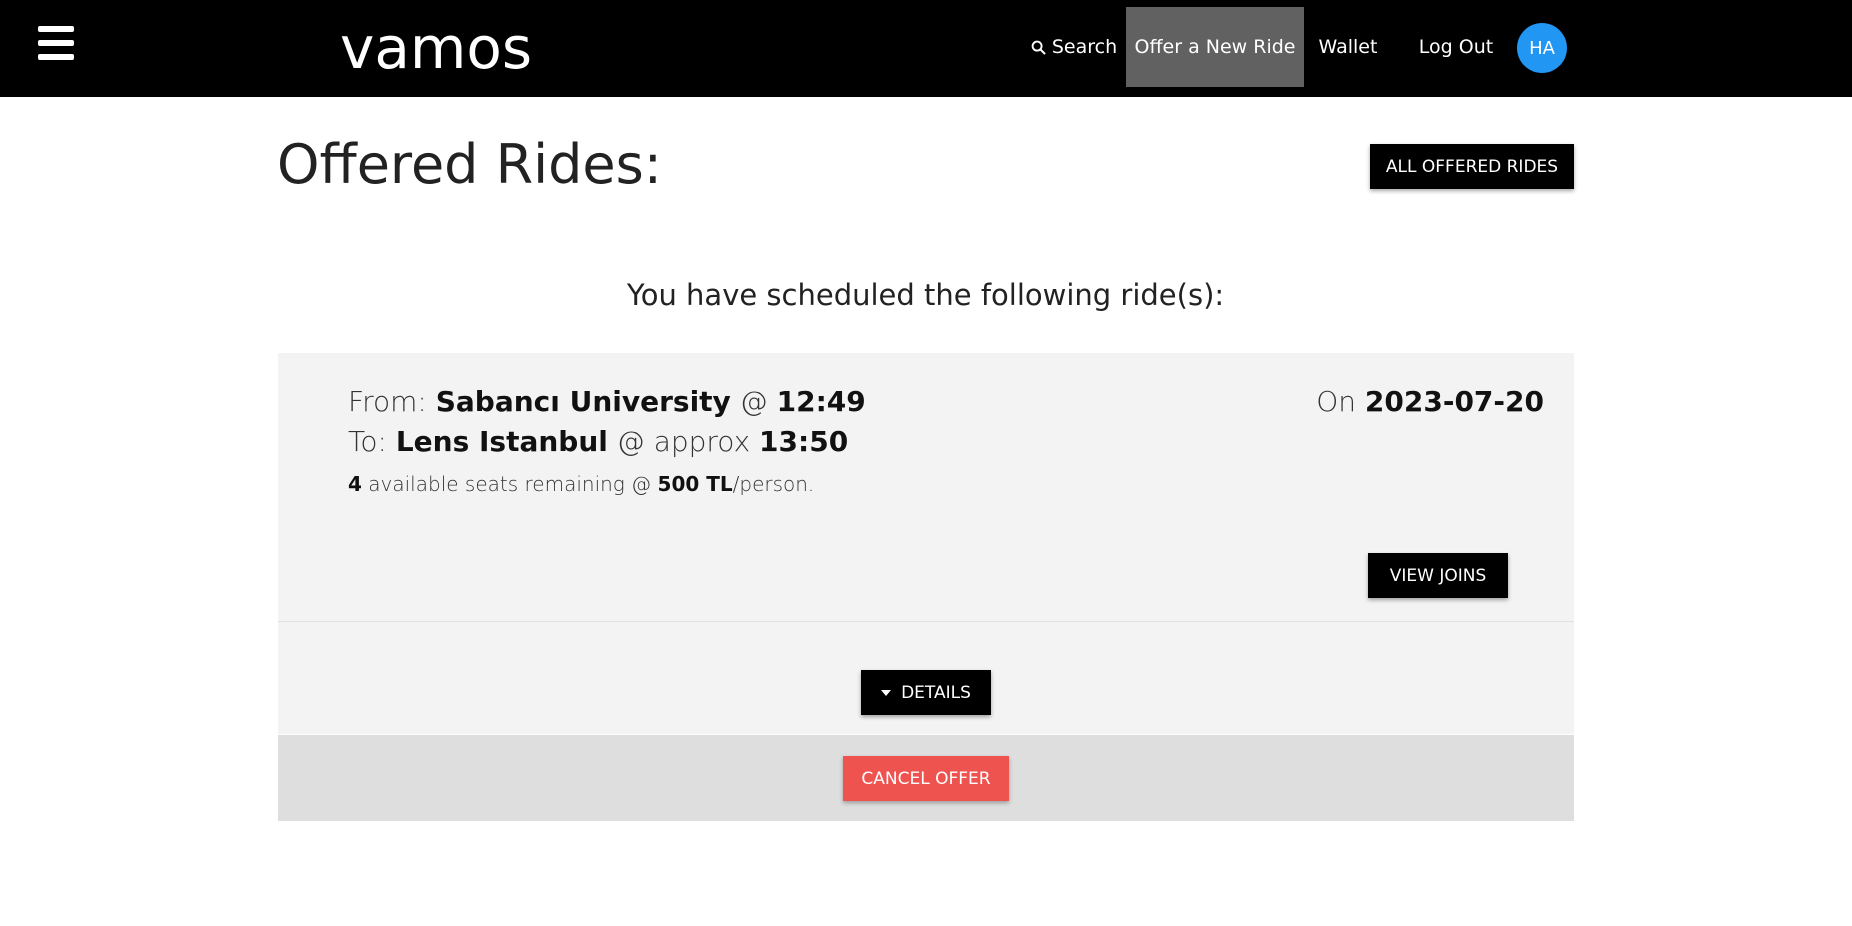 This screenshot has width=1852, height=926. Describe the element at coordinates (355, 484) in the screenshot. I see `seats-count: 4` at that location.